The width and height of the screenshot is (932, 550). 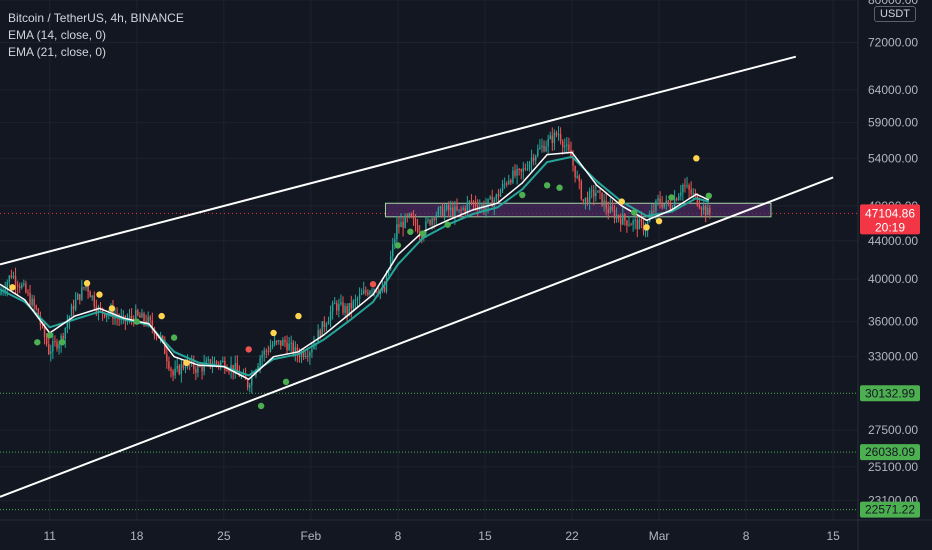 What do you see at coordinates (893, 241) in the screenshot?
I see `y-tick-label: 44000.00` at bounding box center [893, 241].